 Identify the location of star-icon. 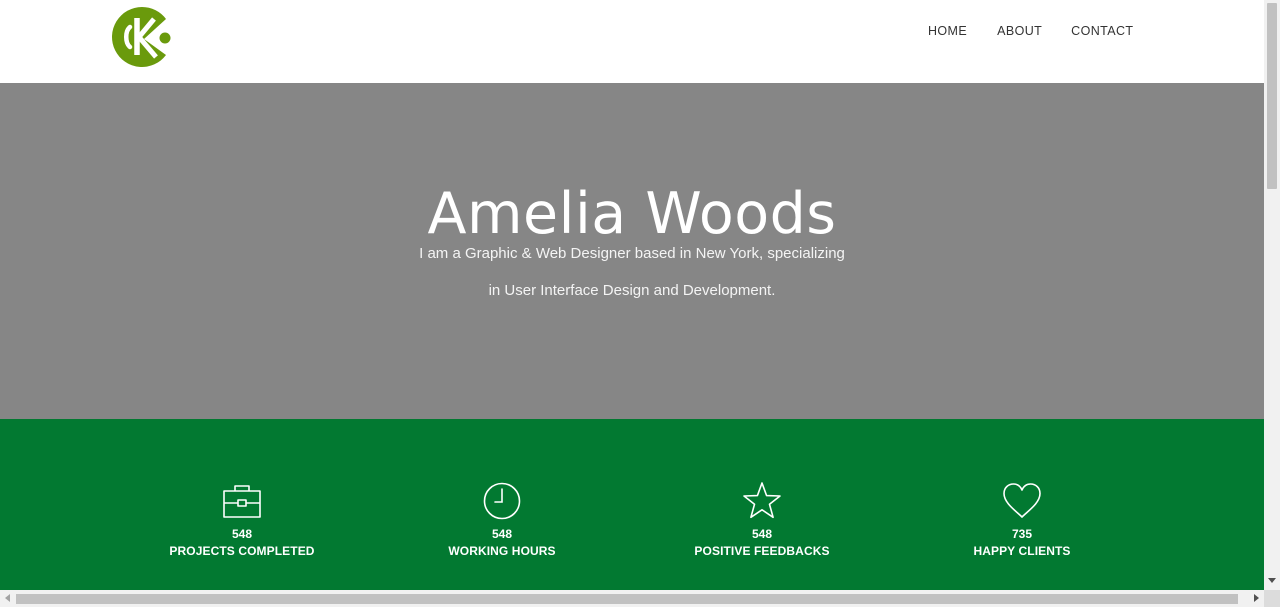
(762, 500).